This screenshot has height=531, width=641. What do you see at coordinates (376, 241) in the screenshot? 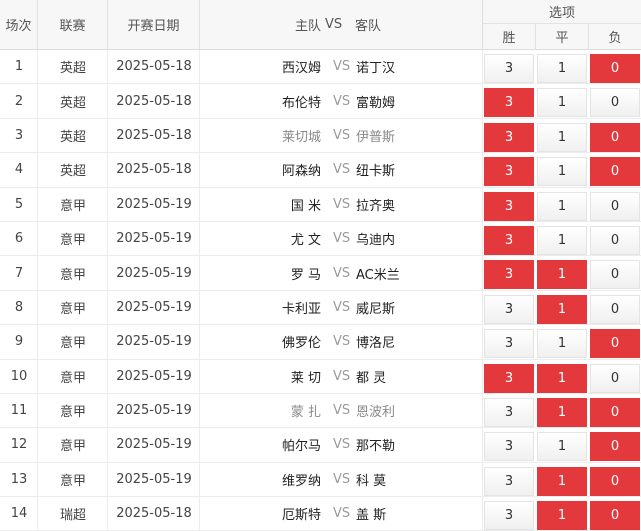
I see `away-team: 乌迪内` at bounding box center [376, 241].